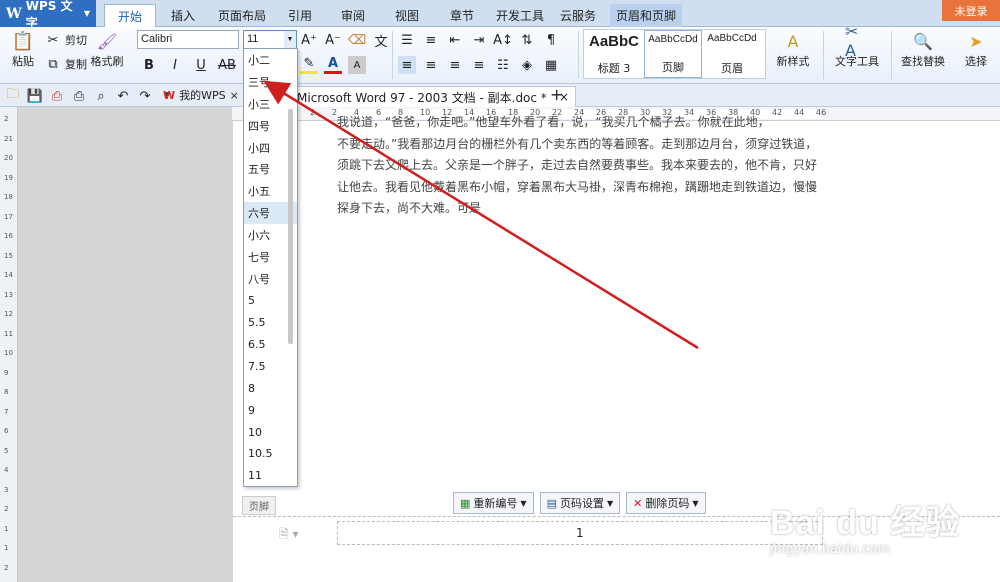  Describe the element at coordinates (309, 40) in the screenshot. I see `grow-font-icon: A⁺` at that location.